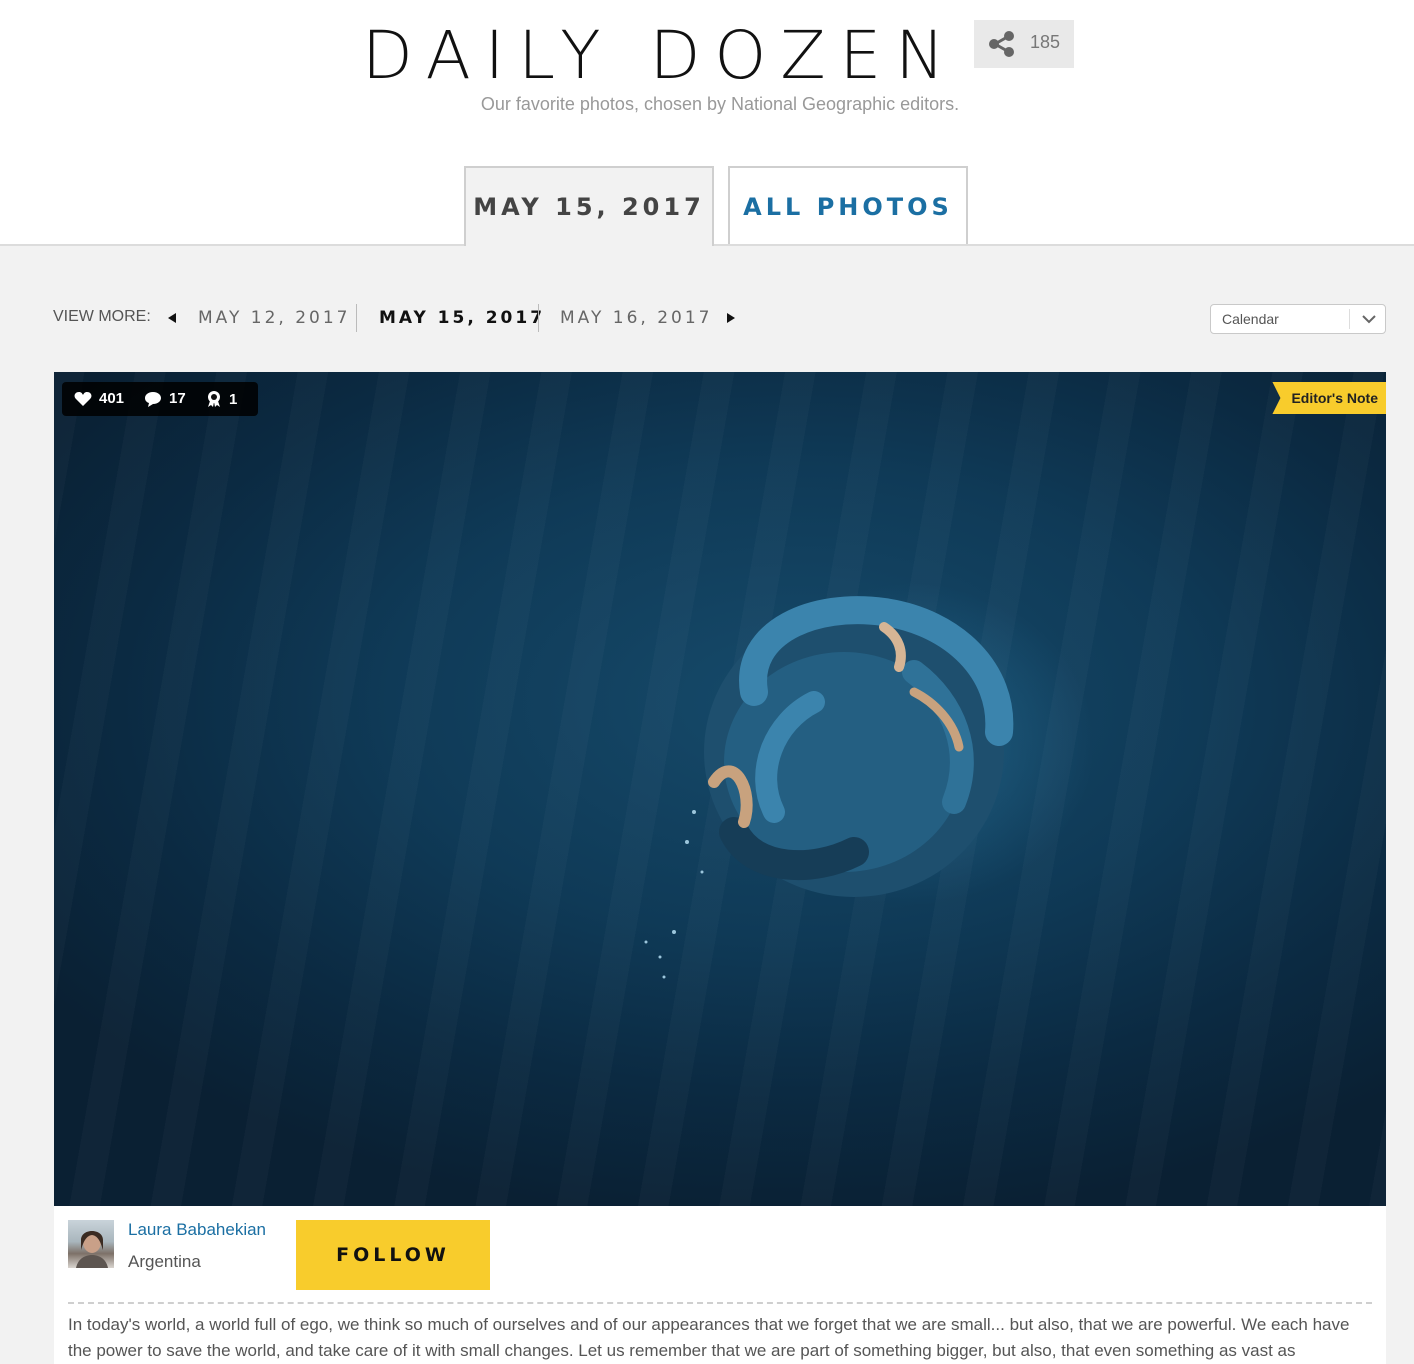 The width and height of the screenshot is (1414, 1364). What do you see at coordinates (848, 206) in the screenshot?
I see `tab-all-photos: ALL PHOTOS` at bounding box center [848, 206].